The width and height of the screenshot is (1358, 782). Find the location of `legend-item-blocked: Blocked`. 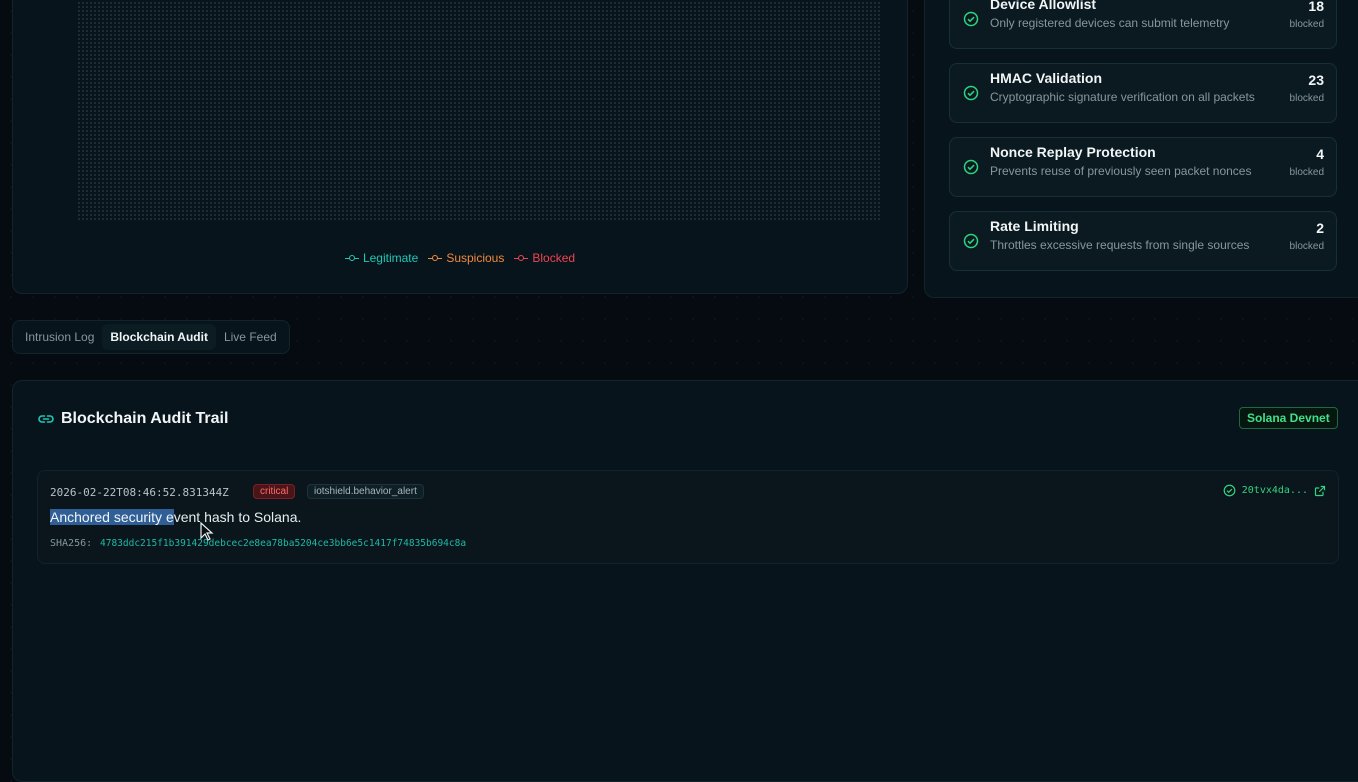

legend-item-blocked: Blocked is located at coordinates (544, 258).